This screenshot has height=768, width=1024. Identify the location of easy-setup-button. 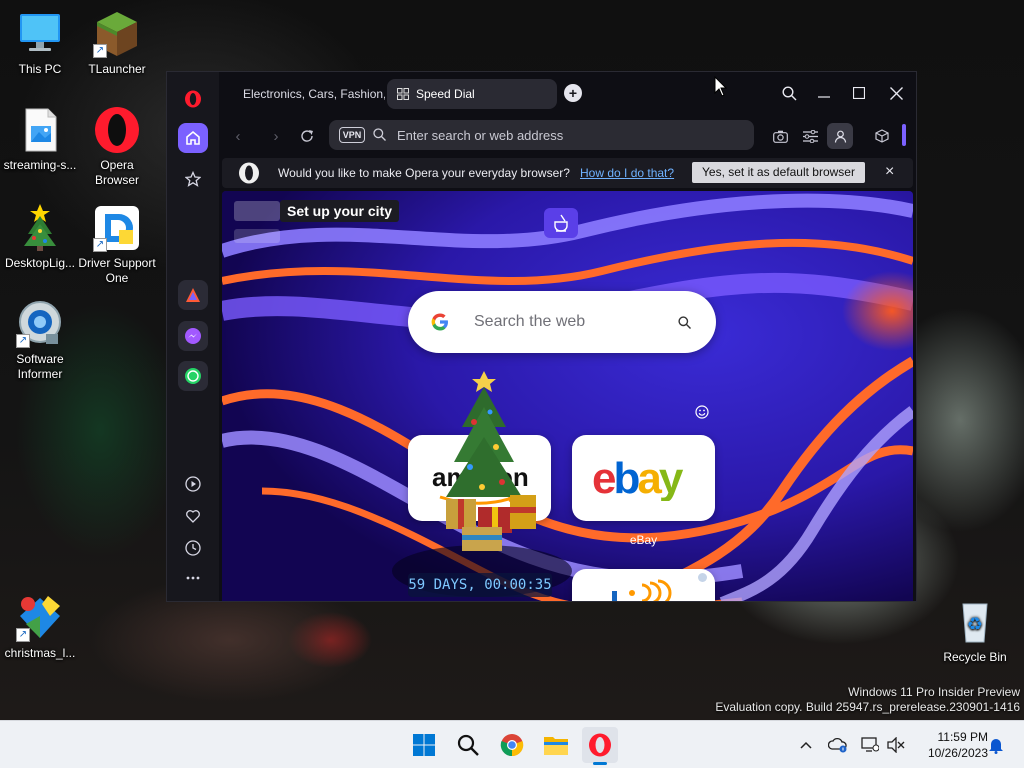
(810, 136).